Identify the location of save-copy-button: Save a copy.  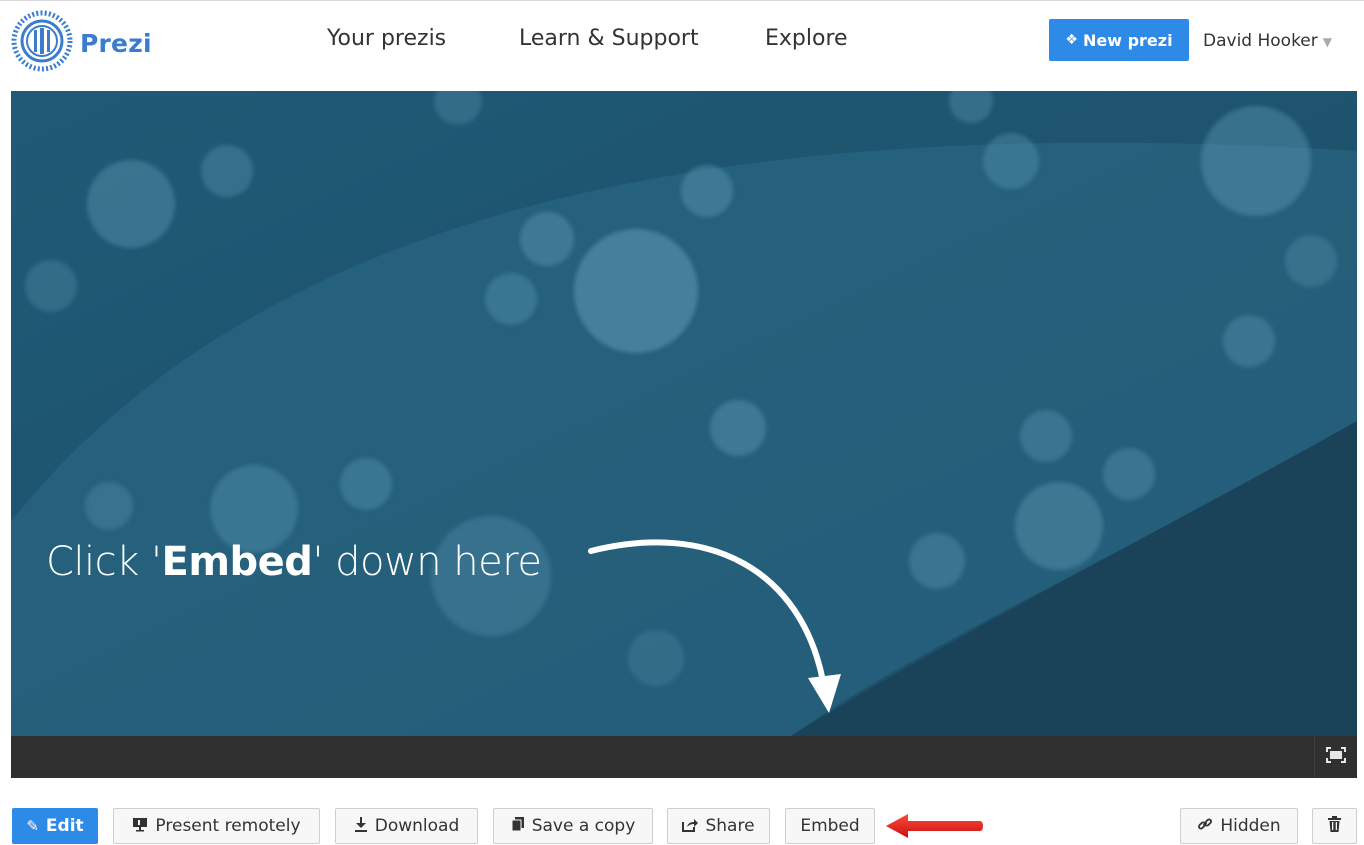
(573, 826).